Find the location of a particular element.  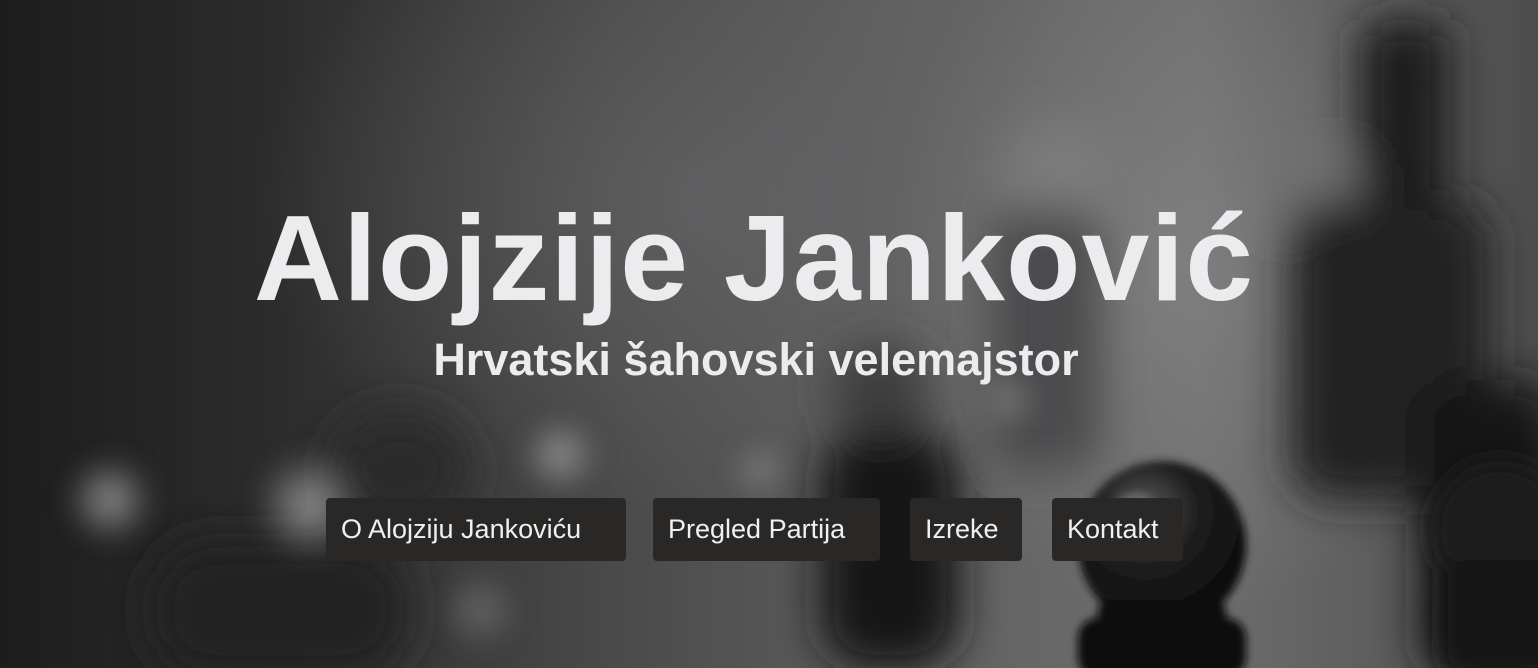

nav-button-contact: Kontakt is located at coordinates (1117, 529).